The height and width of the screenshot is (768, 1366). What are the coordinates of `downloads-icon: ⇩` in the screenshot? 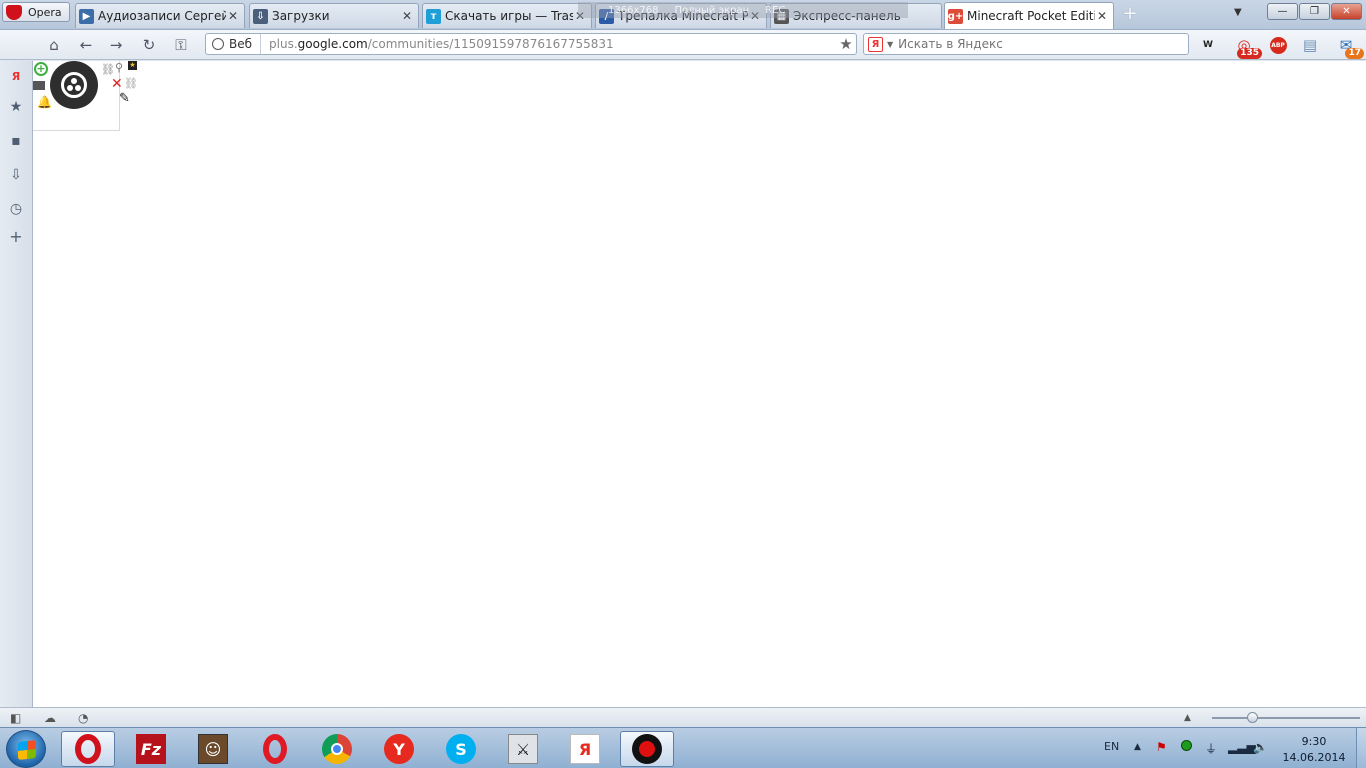 It's located at (260, 16).